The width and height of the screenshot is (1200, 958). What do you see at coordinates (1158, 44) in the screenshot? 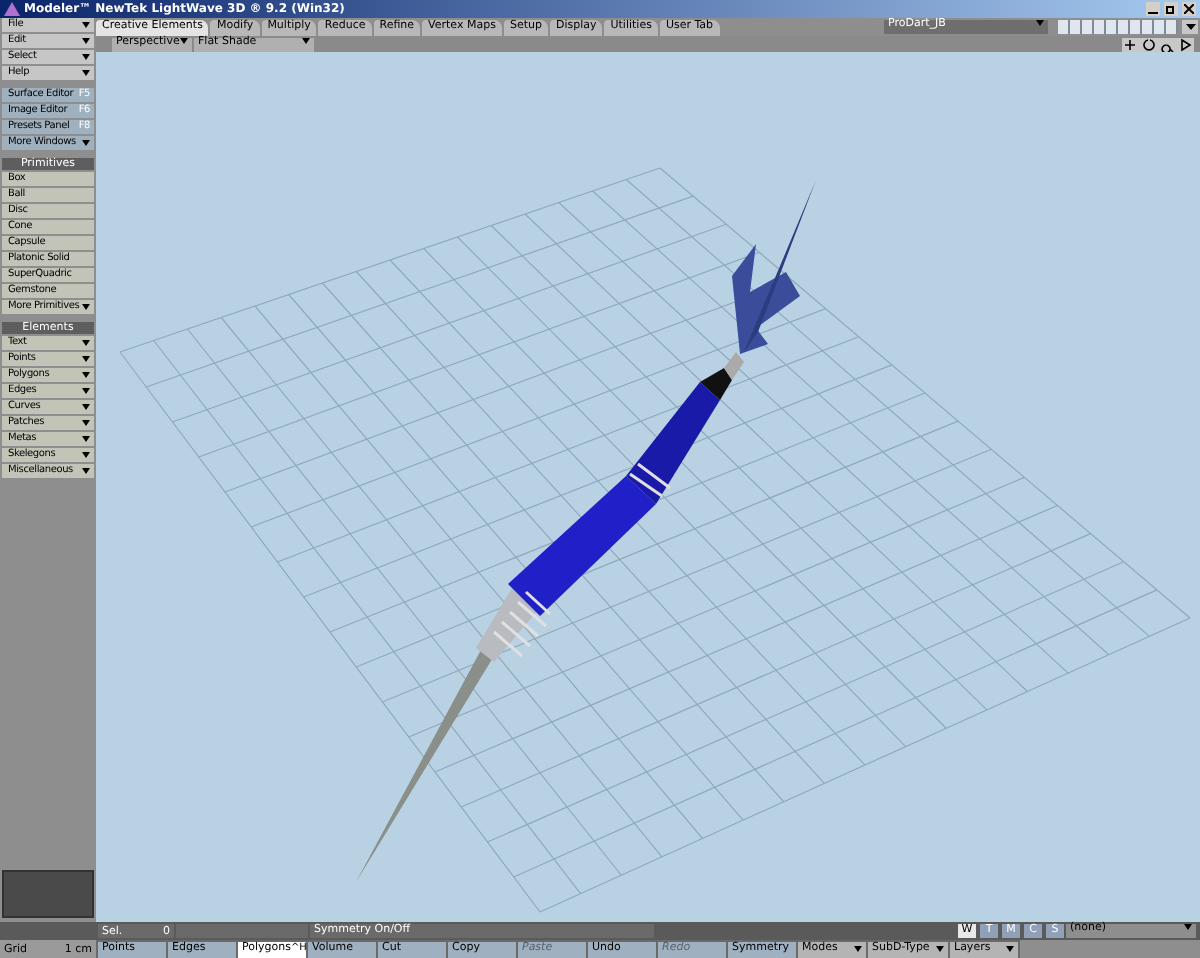
I see `viewport-controls-icon` at bounding box center [1158, 44].